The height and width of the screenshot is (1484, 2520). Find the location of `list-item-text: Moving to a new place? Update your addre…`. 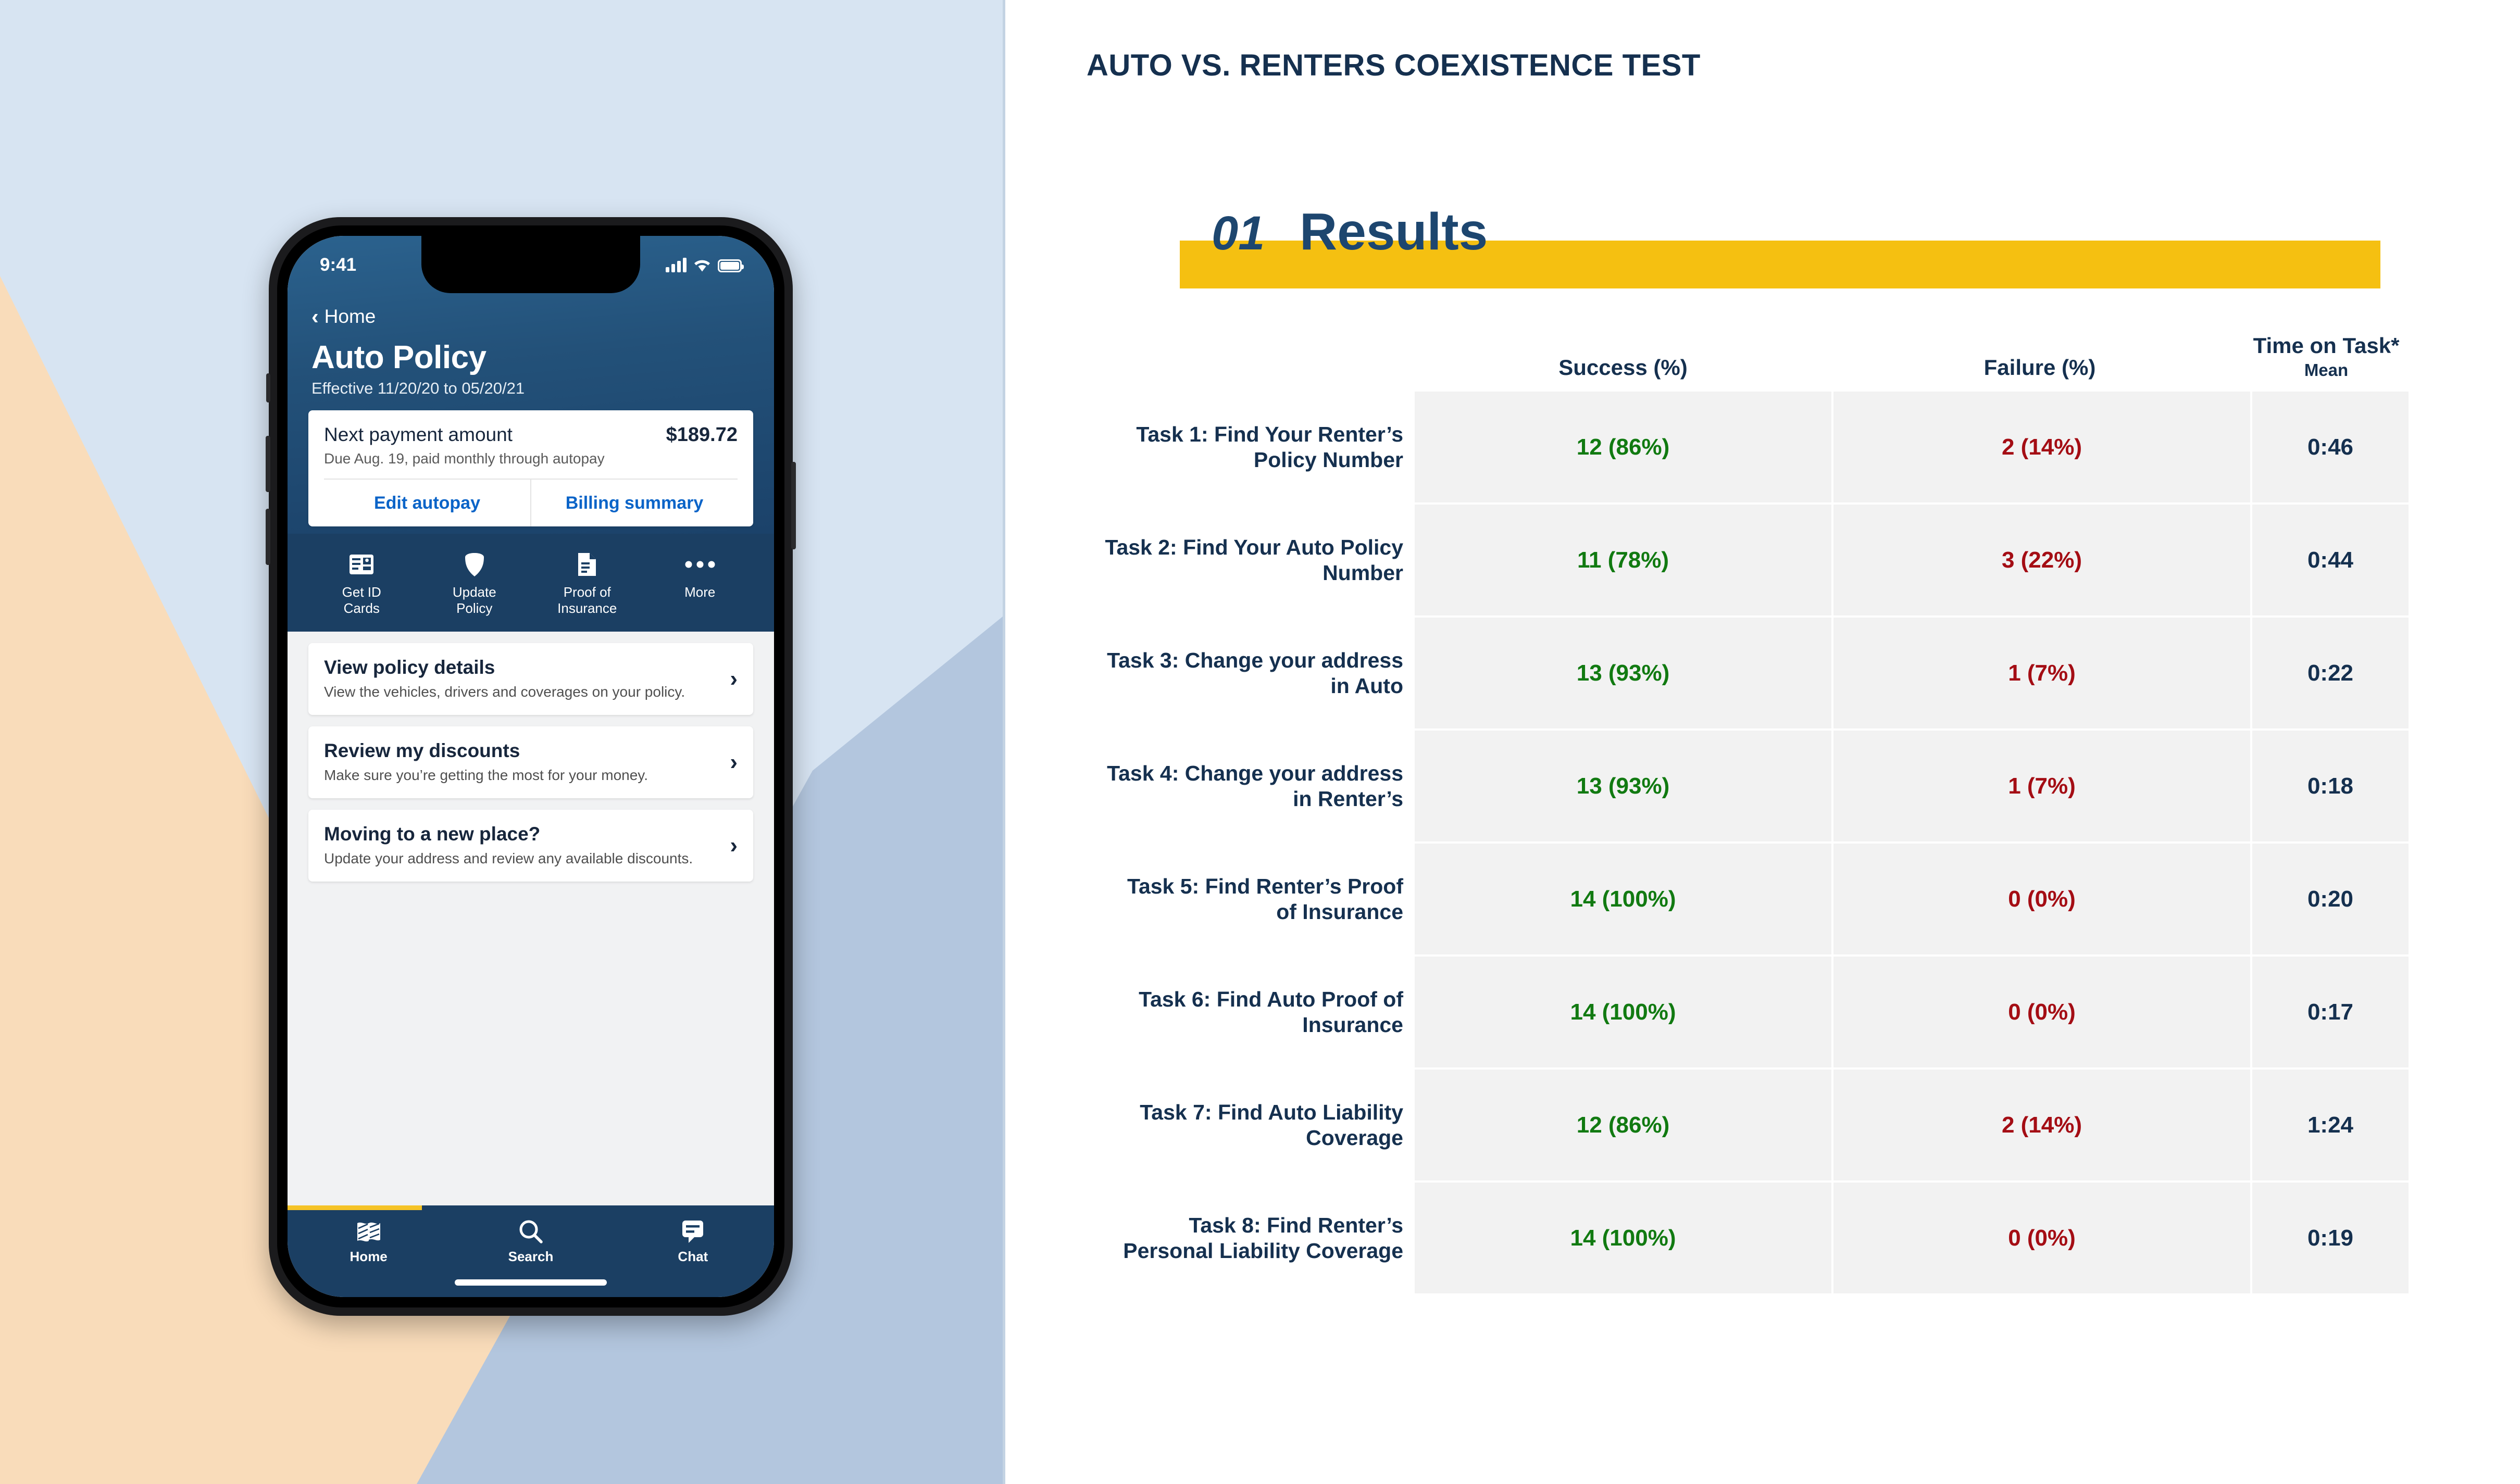

list-item-text: Moving to a new place? Update your addre… is located at coordinates (522, 845).